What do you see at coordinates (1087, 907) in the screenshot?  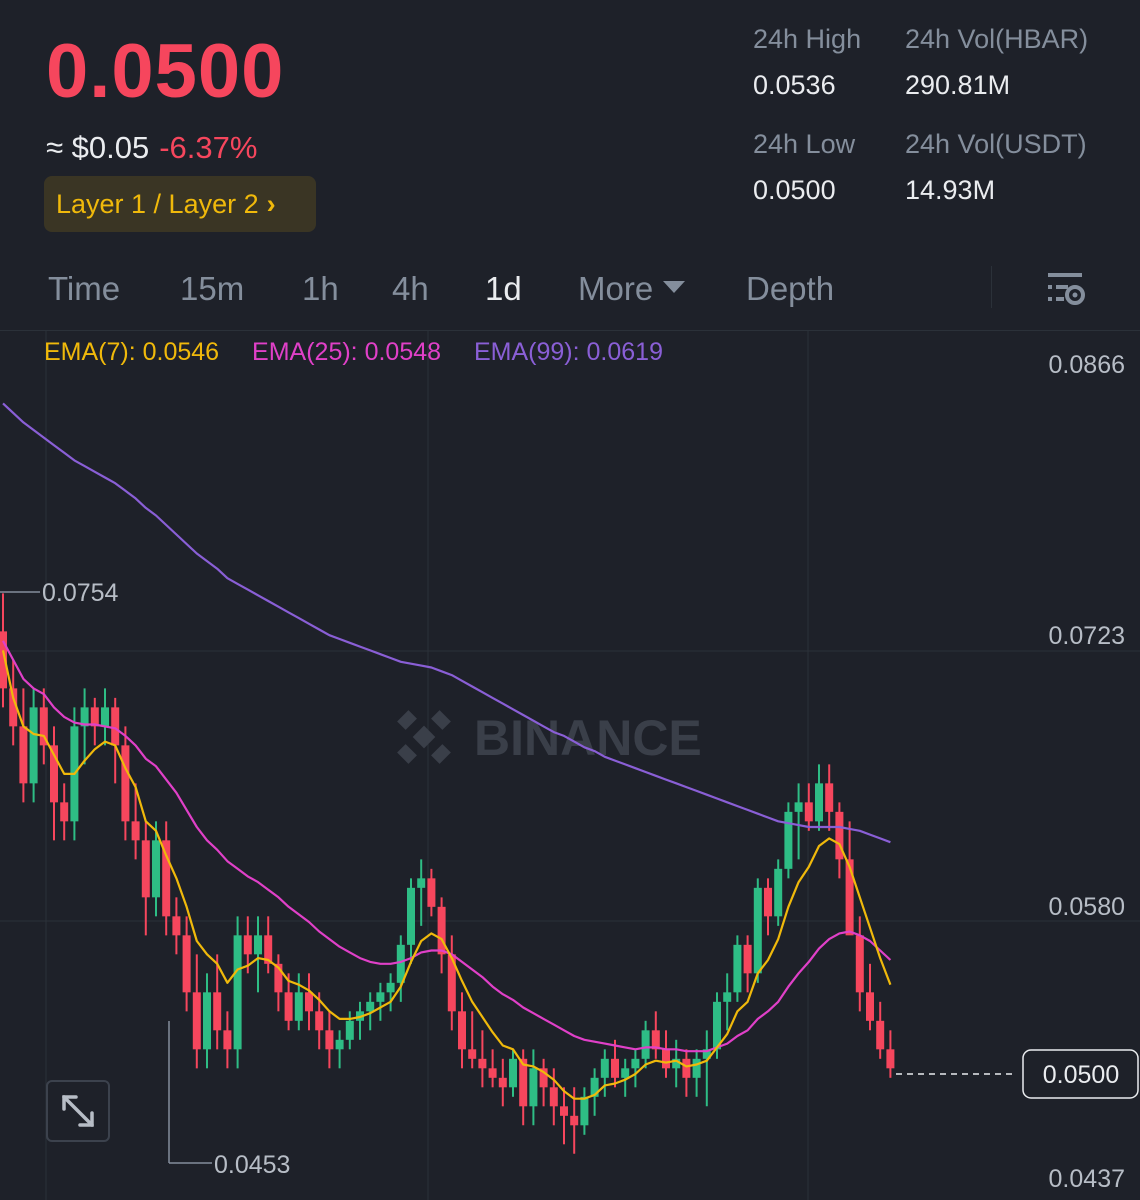 I see `y-tick: 0.0580` at bounding box center [1087, 907].